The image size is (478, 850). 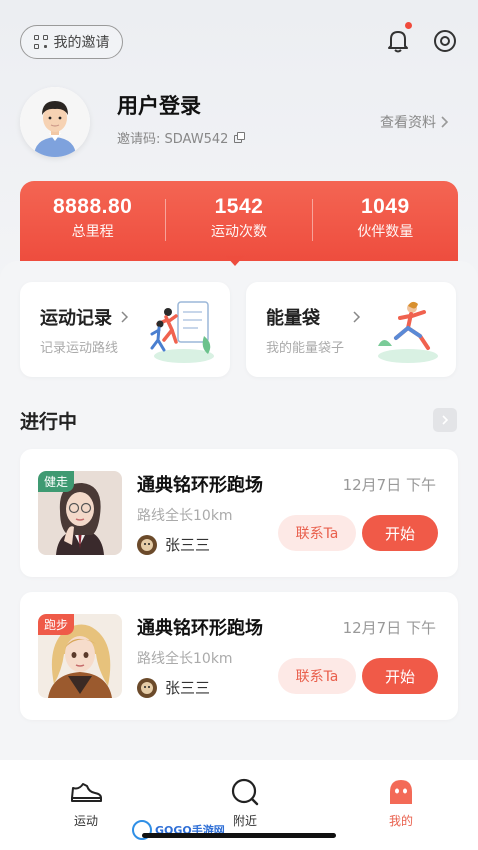 I want to click on stat-value: 1049, so click(x=385, y=206).